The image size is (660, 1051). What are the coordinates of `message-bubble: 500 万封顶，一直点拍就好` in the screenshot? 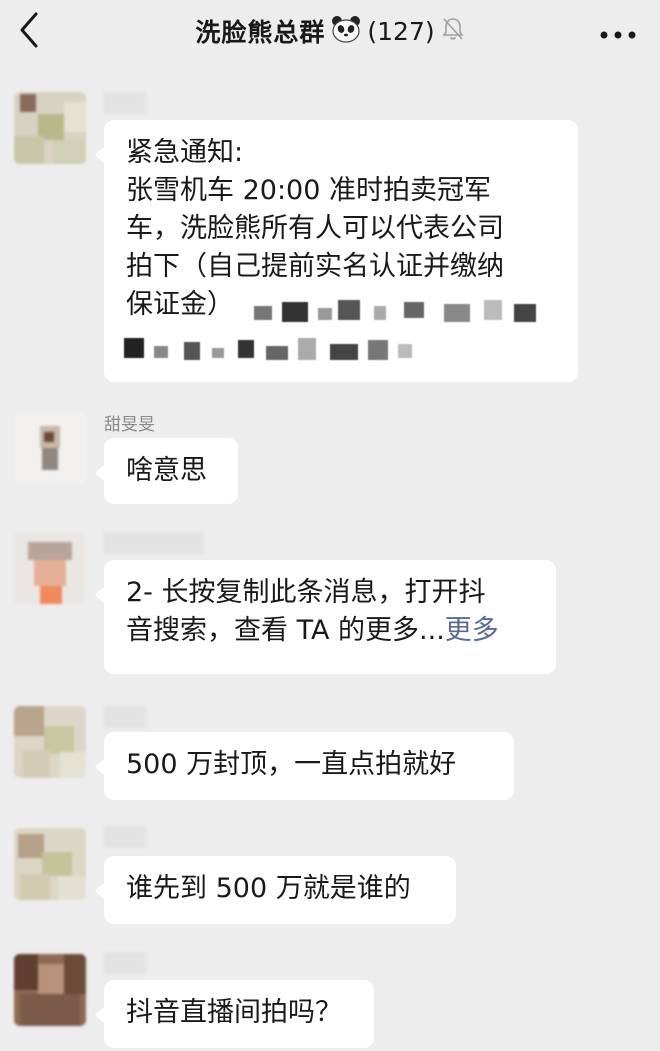 It's located at (304, 766).